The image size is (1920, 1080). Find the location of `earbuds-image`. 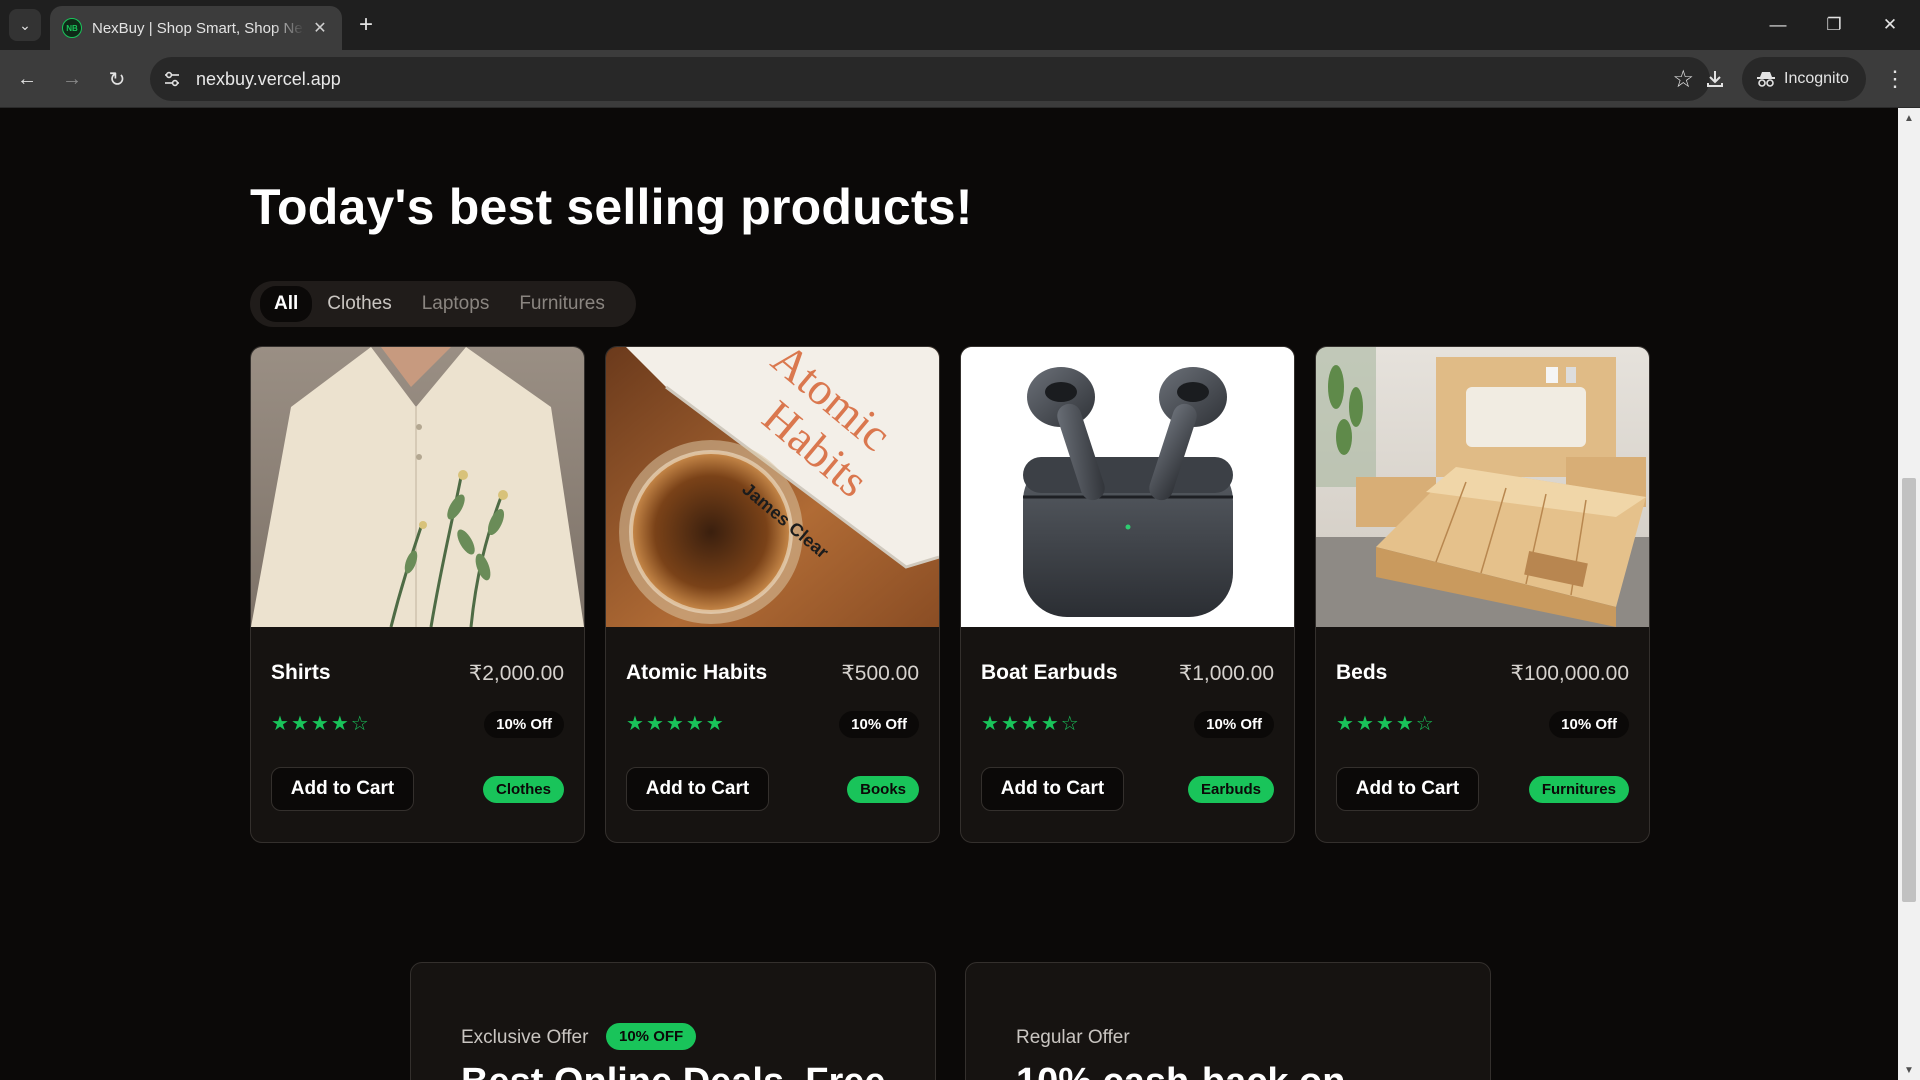

earbuds-image is located at coordinates (1127, 487).